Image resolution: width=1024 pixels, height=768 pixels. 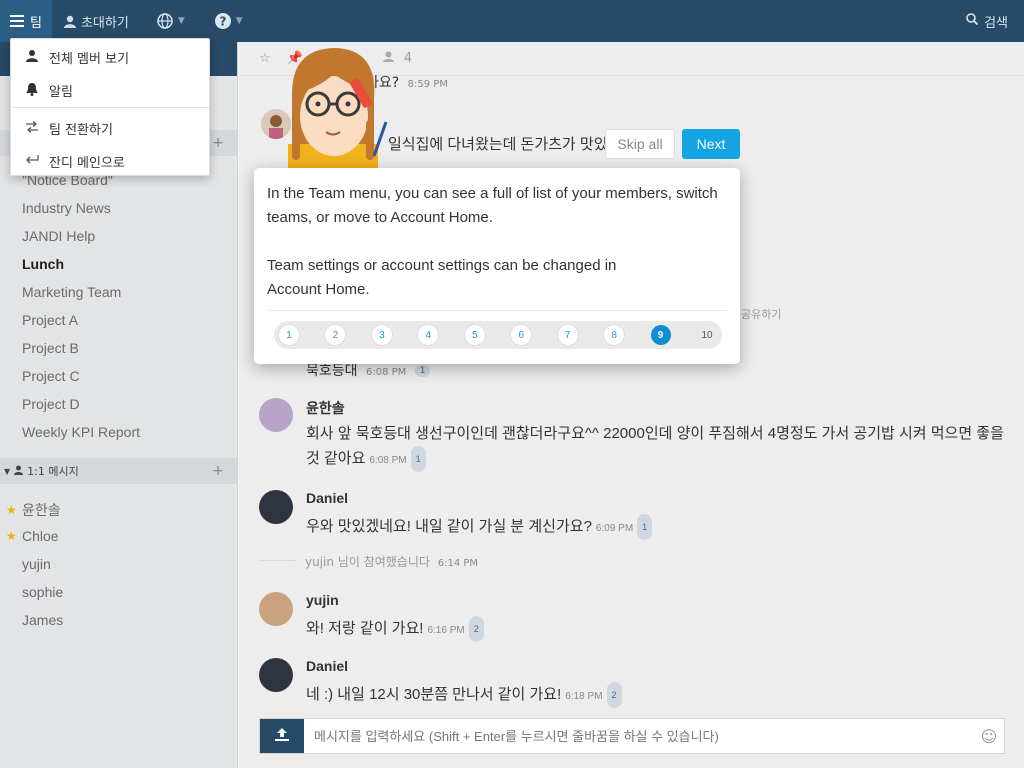 What do you see at coordinates (640, 144) in the screenshot?
I see `skip-all-button: Skip all` at bounding box center [640, 144].